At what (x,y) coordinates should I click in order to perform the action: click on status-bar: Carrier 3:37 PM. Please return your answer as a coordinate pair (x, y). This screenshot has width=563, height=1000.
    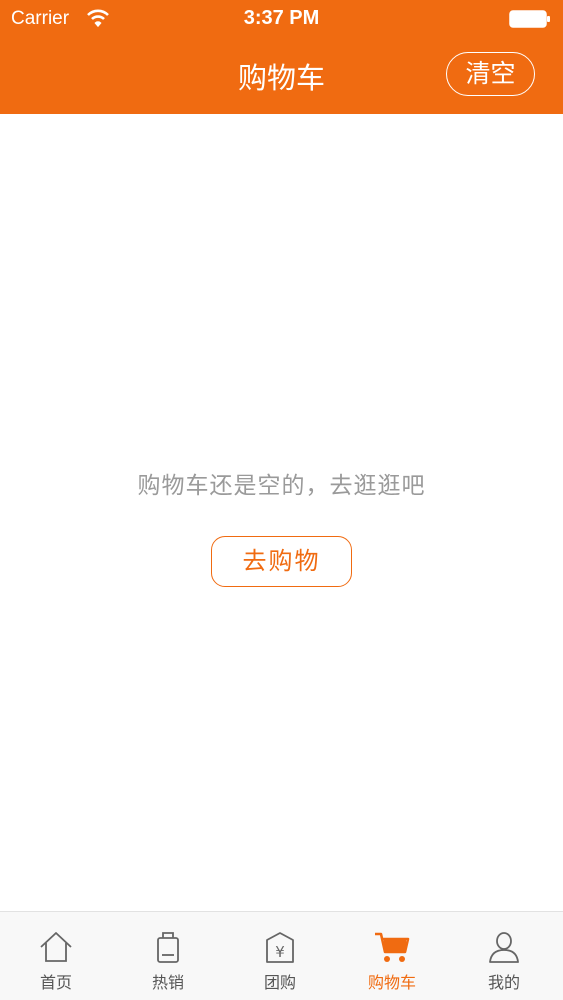
    Looking at the image, I should click on (281, 20).